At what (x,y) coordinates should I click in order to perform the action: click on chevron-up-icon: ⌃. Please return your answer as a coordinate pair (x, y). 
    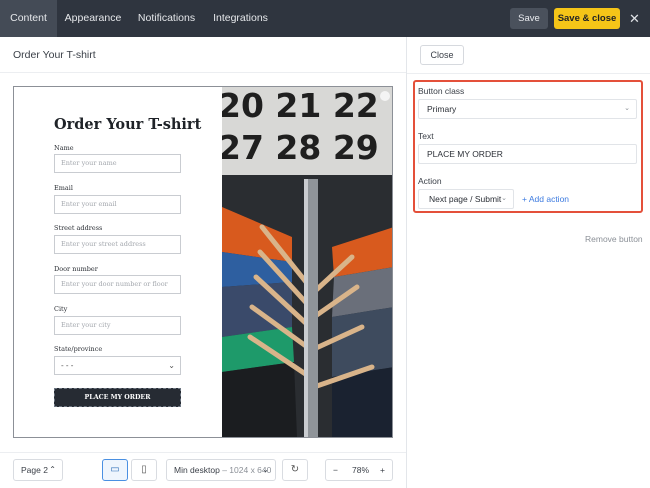
    Looking at the image, I should click on (52, 469).